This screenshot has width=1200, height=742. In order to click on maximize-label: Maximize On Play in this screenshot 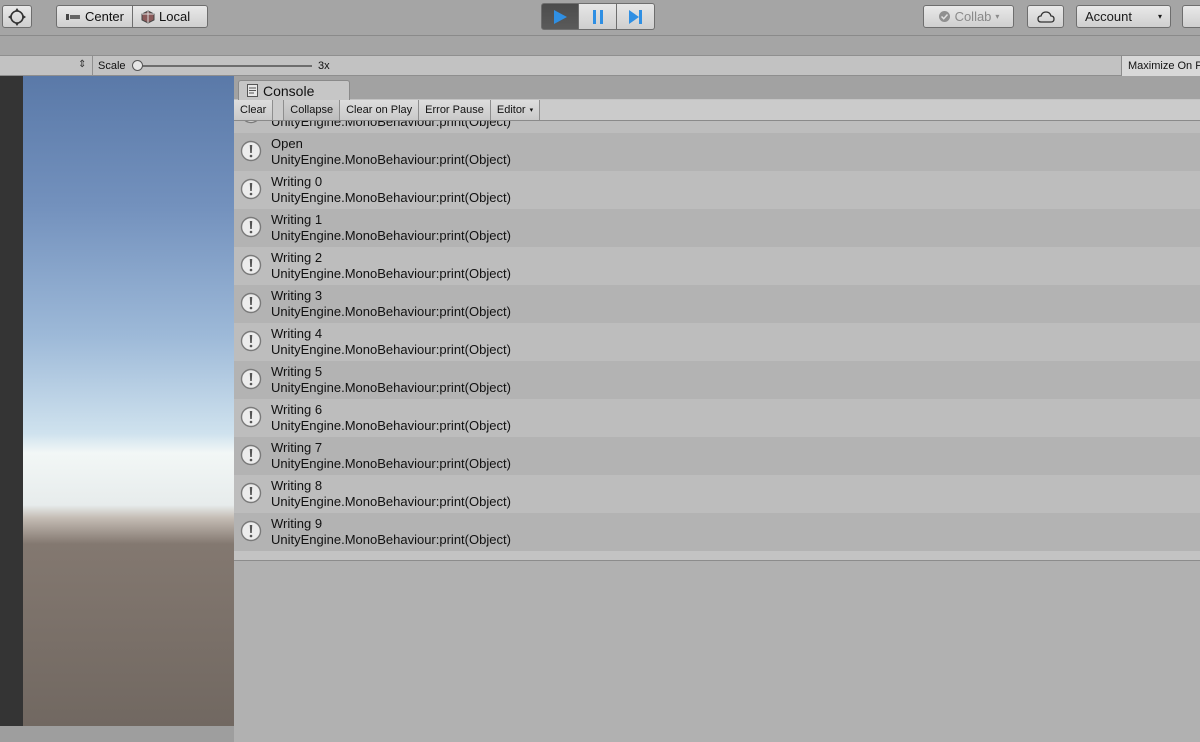, I will do `click(1164, 66)`.